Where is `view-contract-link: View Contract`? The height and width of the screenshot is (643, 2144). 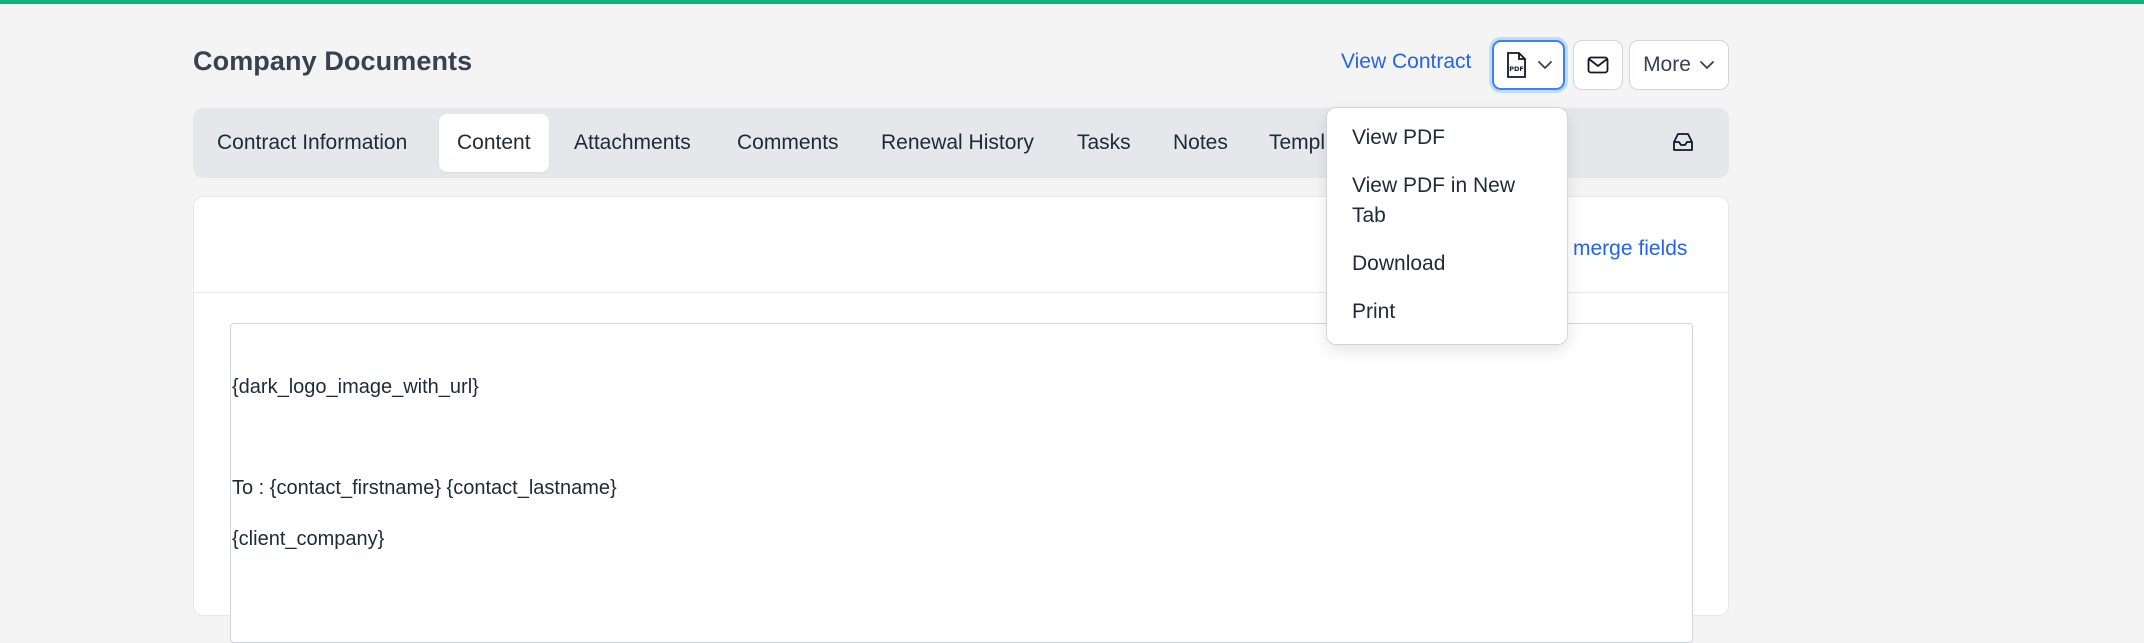 view-contract-link: View Contract is located at coordinates (1406, 62).